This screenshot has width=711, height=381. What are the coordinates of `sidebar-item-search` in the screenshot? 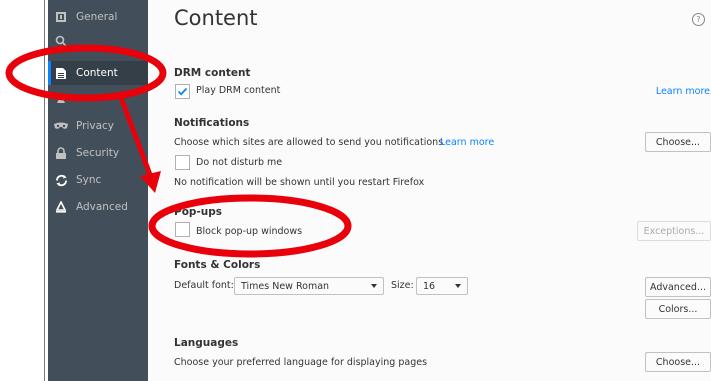 It's located at (98, 41).